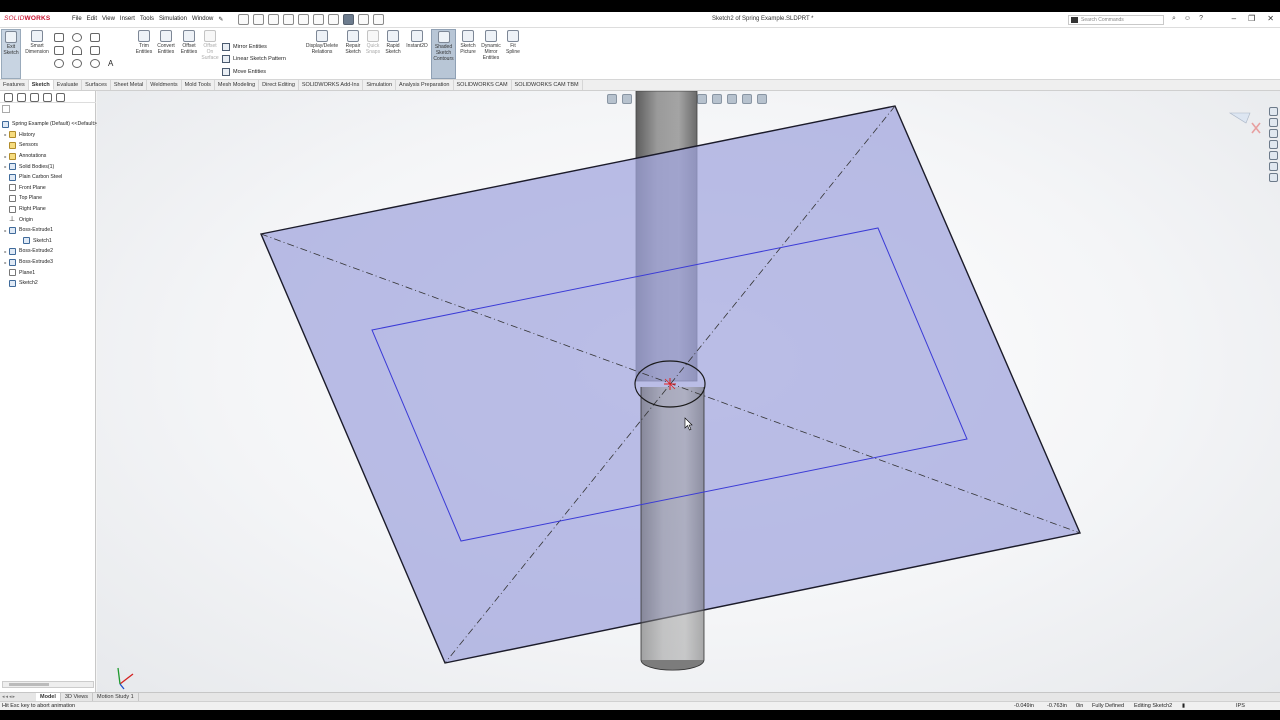  Describe the element at coordinates (56, 177) in the screenshot. I see `tree-item-plain-carbon-steel: Plain Carbon Steel` at that location.